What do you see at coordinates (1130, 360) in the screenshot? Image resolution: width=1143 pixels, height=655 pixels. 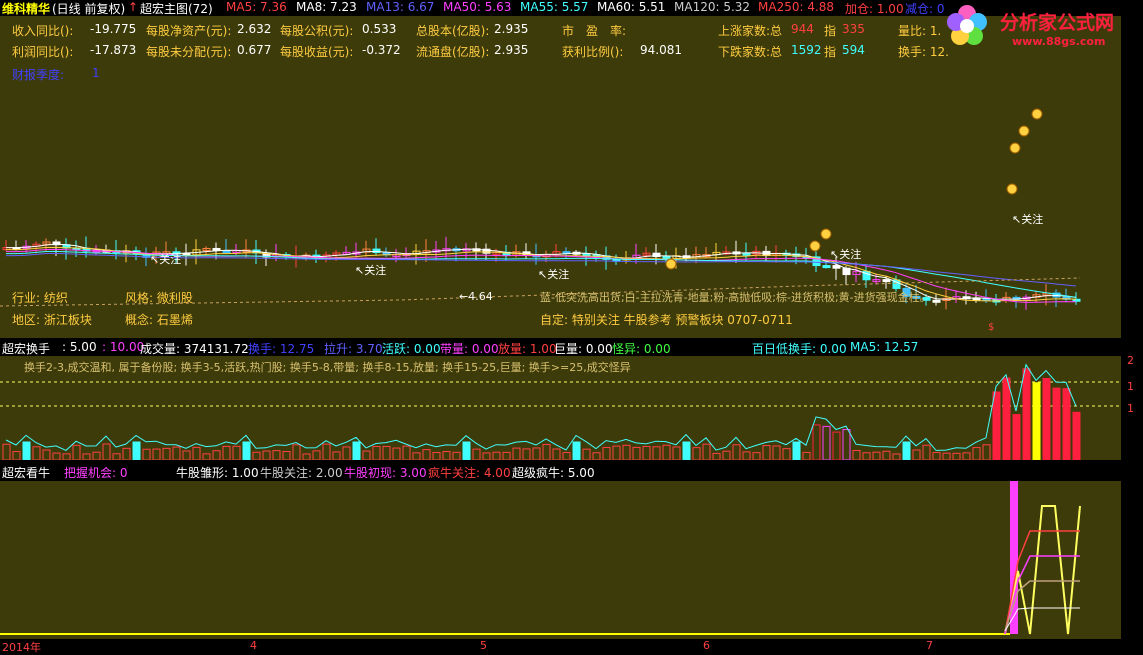 I see `axis-tick: 2` at bounding box center [1130, 360].